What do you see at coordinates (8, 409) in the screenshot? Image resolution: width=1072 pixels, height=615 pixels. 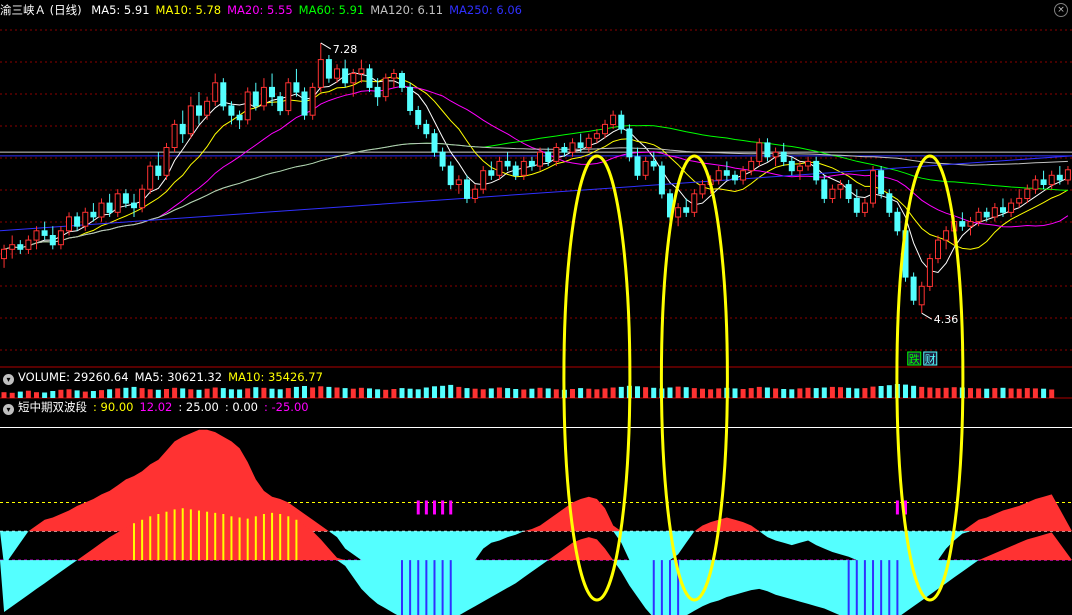 I see `collapse-indicator-icon: ▾` at bounding box center [8, 409].